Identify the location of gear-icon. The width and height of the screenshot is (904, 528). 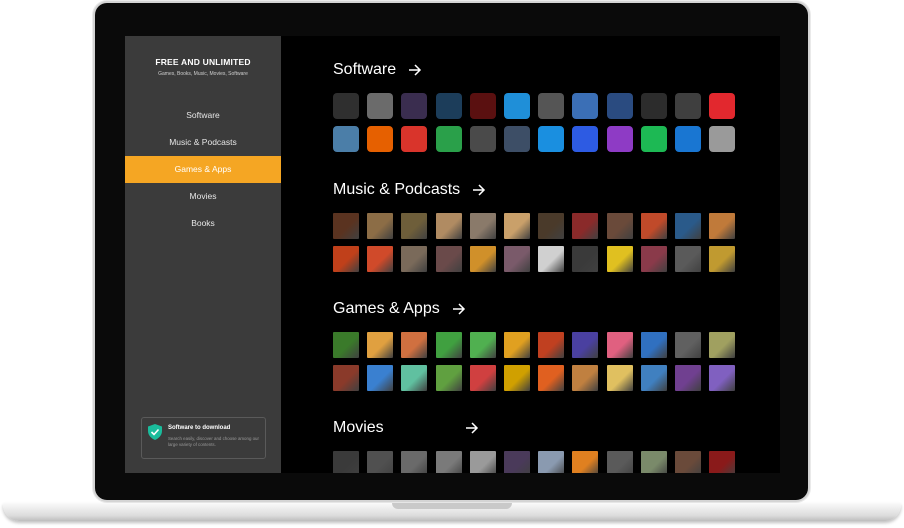
(722, 139).